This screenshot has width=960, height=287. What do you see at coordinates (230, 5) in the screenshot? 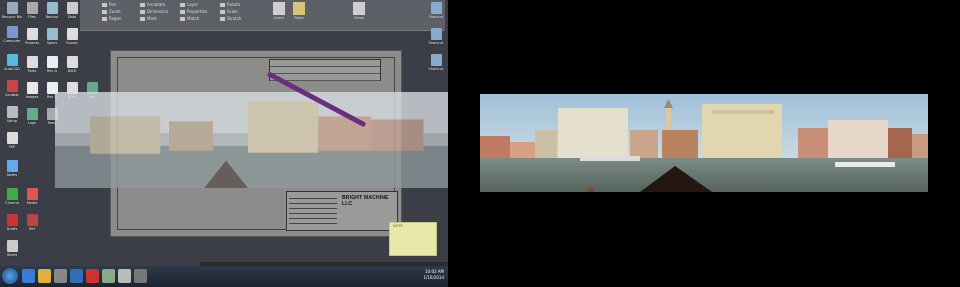
I see `ribbon-button: Rotate` at bounding box center [230, 5].